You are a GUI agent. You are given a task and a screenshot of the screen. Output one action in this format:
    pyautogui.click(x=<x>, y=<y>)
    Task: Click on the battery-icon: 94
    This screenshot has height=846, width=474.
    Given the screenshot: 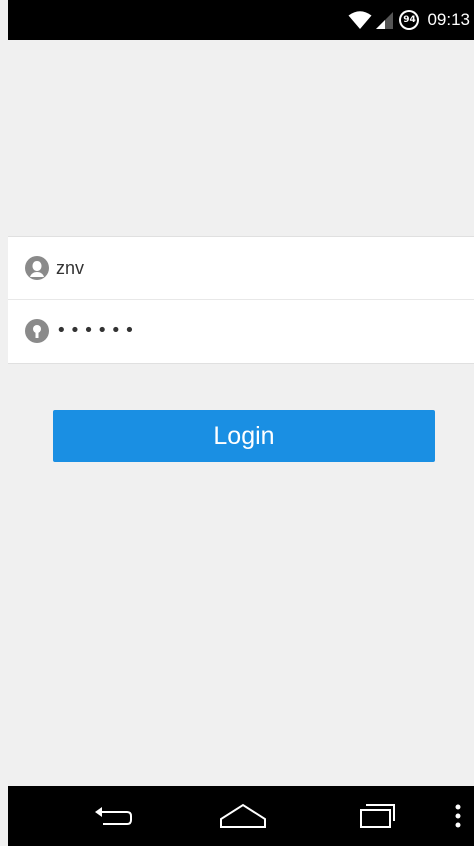 What is the action you would take?
    pyautogui.click(x=409, y=20)
    